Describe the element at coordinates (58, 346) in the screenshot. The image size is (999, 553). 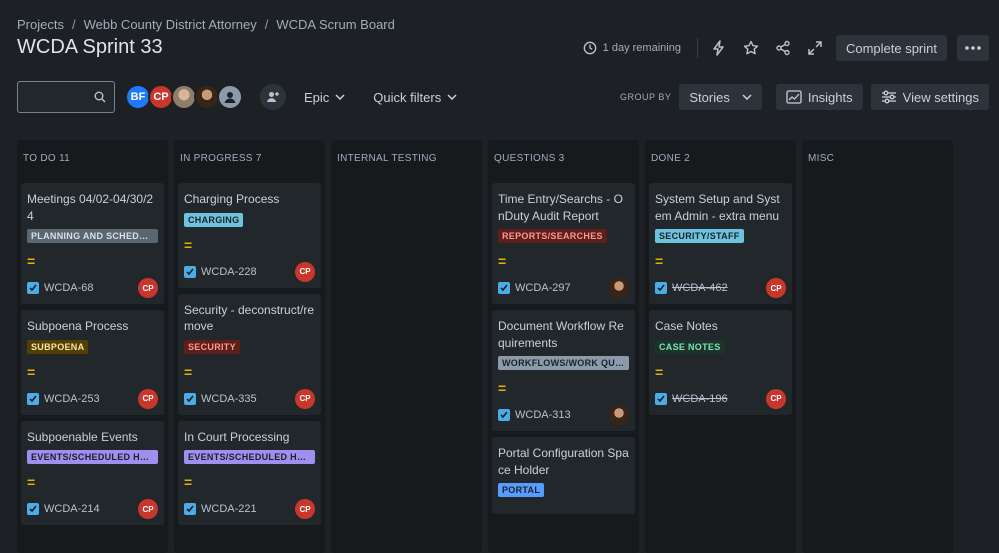
I see `epic-label: SUBPOENA` at that location.